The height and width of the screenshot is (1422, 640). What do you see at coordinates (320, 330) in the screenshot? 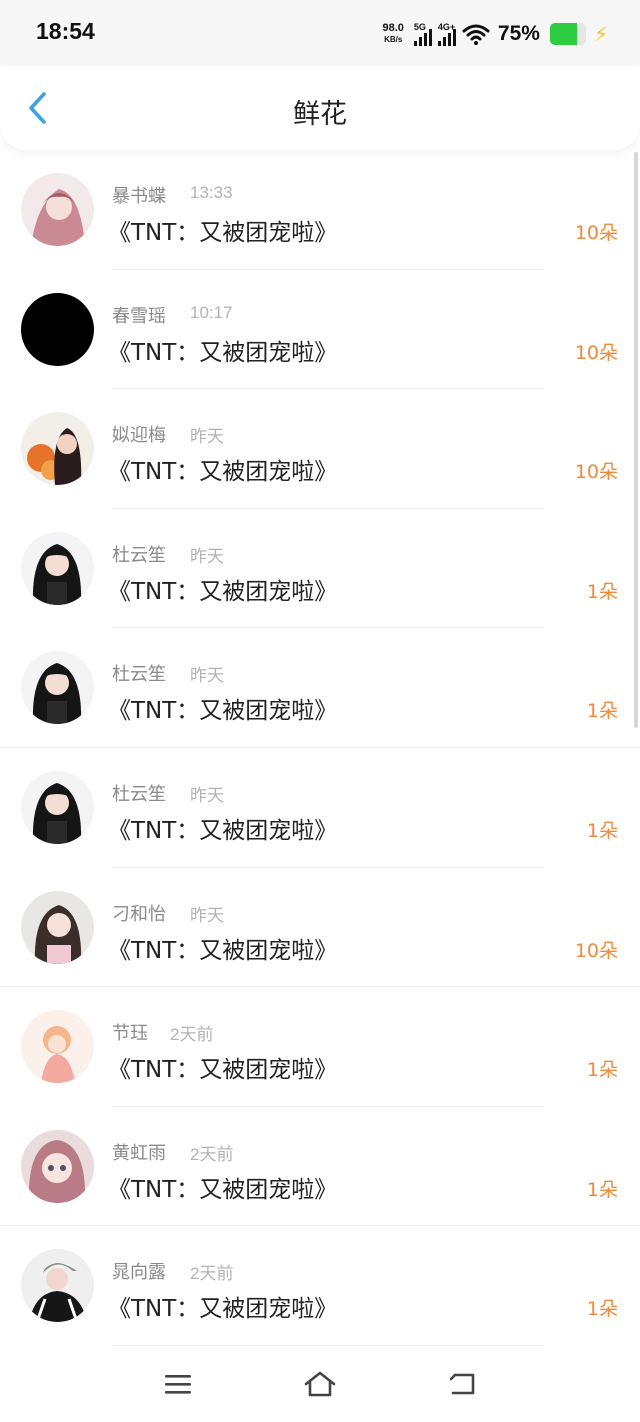
I see `gift-row: 春雪瑶 10:17 《TNT：又被团宠啦》 10朵` at bounding box center [320, 330].